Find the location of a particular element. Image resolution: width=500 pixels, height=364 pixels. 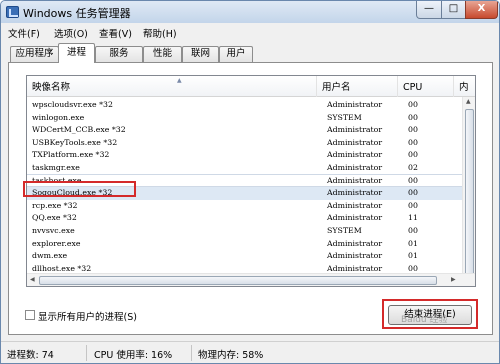

process-name: winlogon.exe is located at coordinates (58, 117).